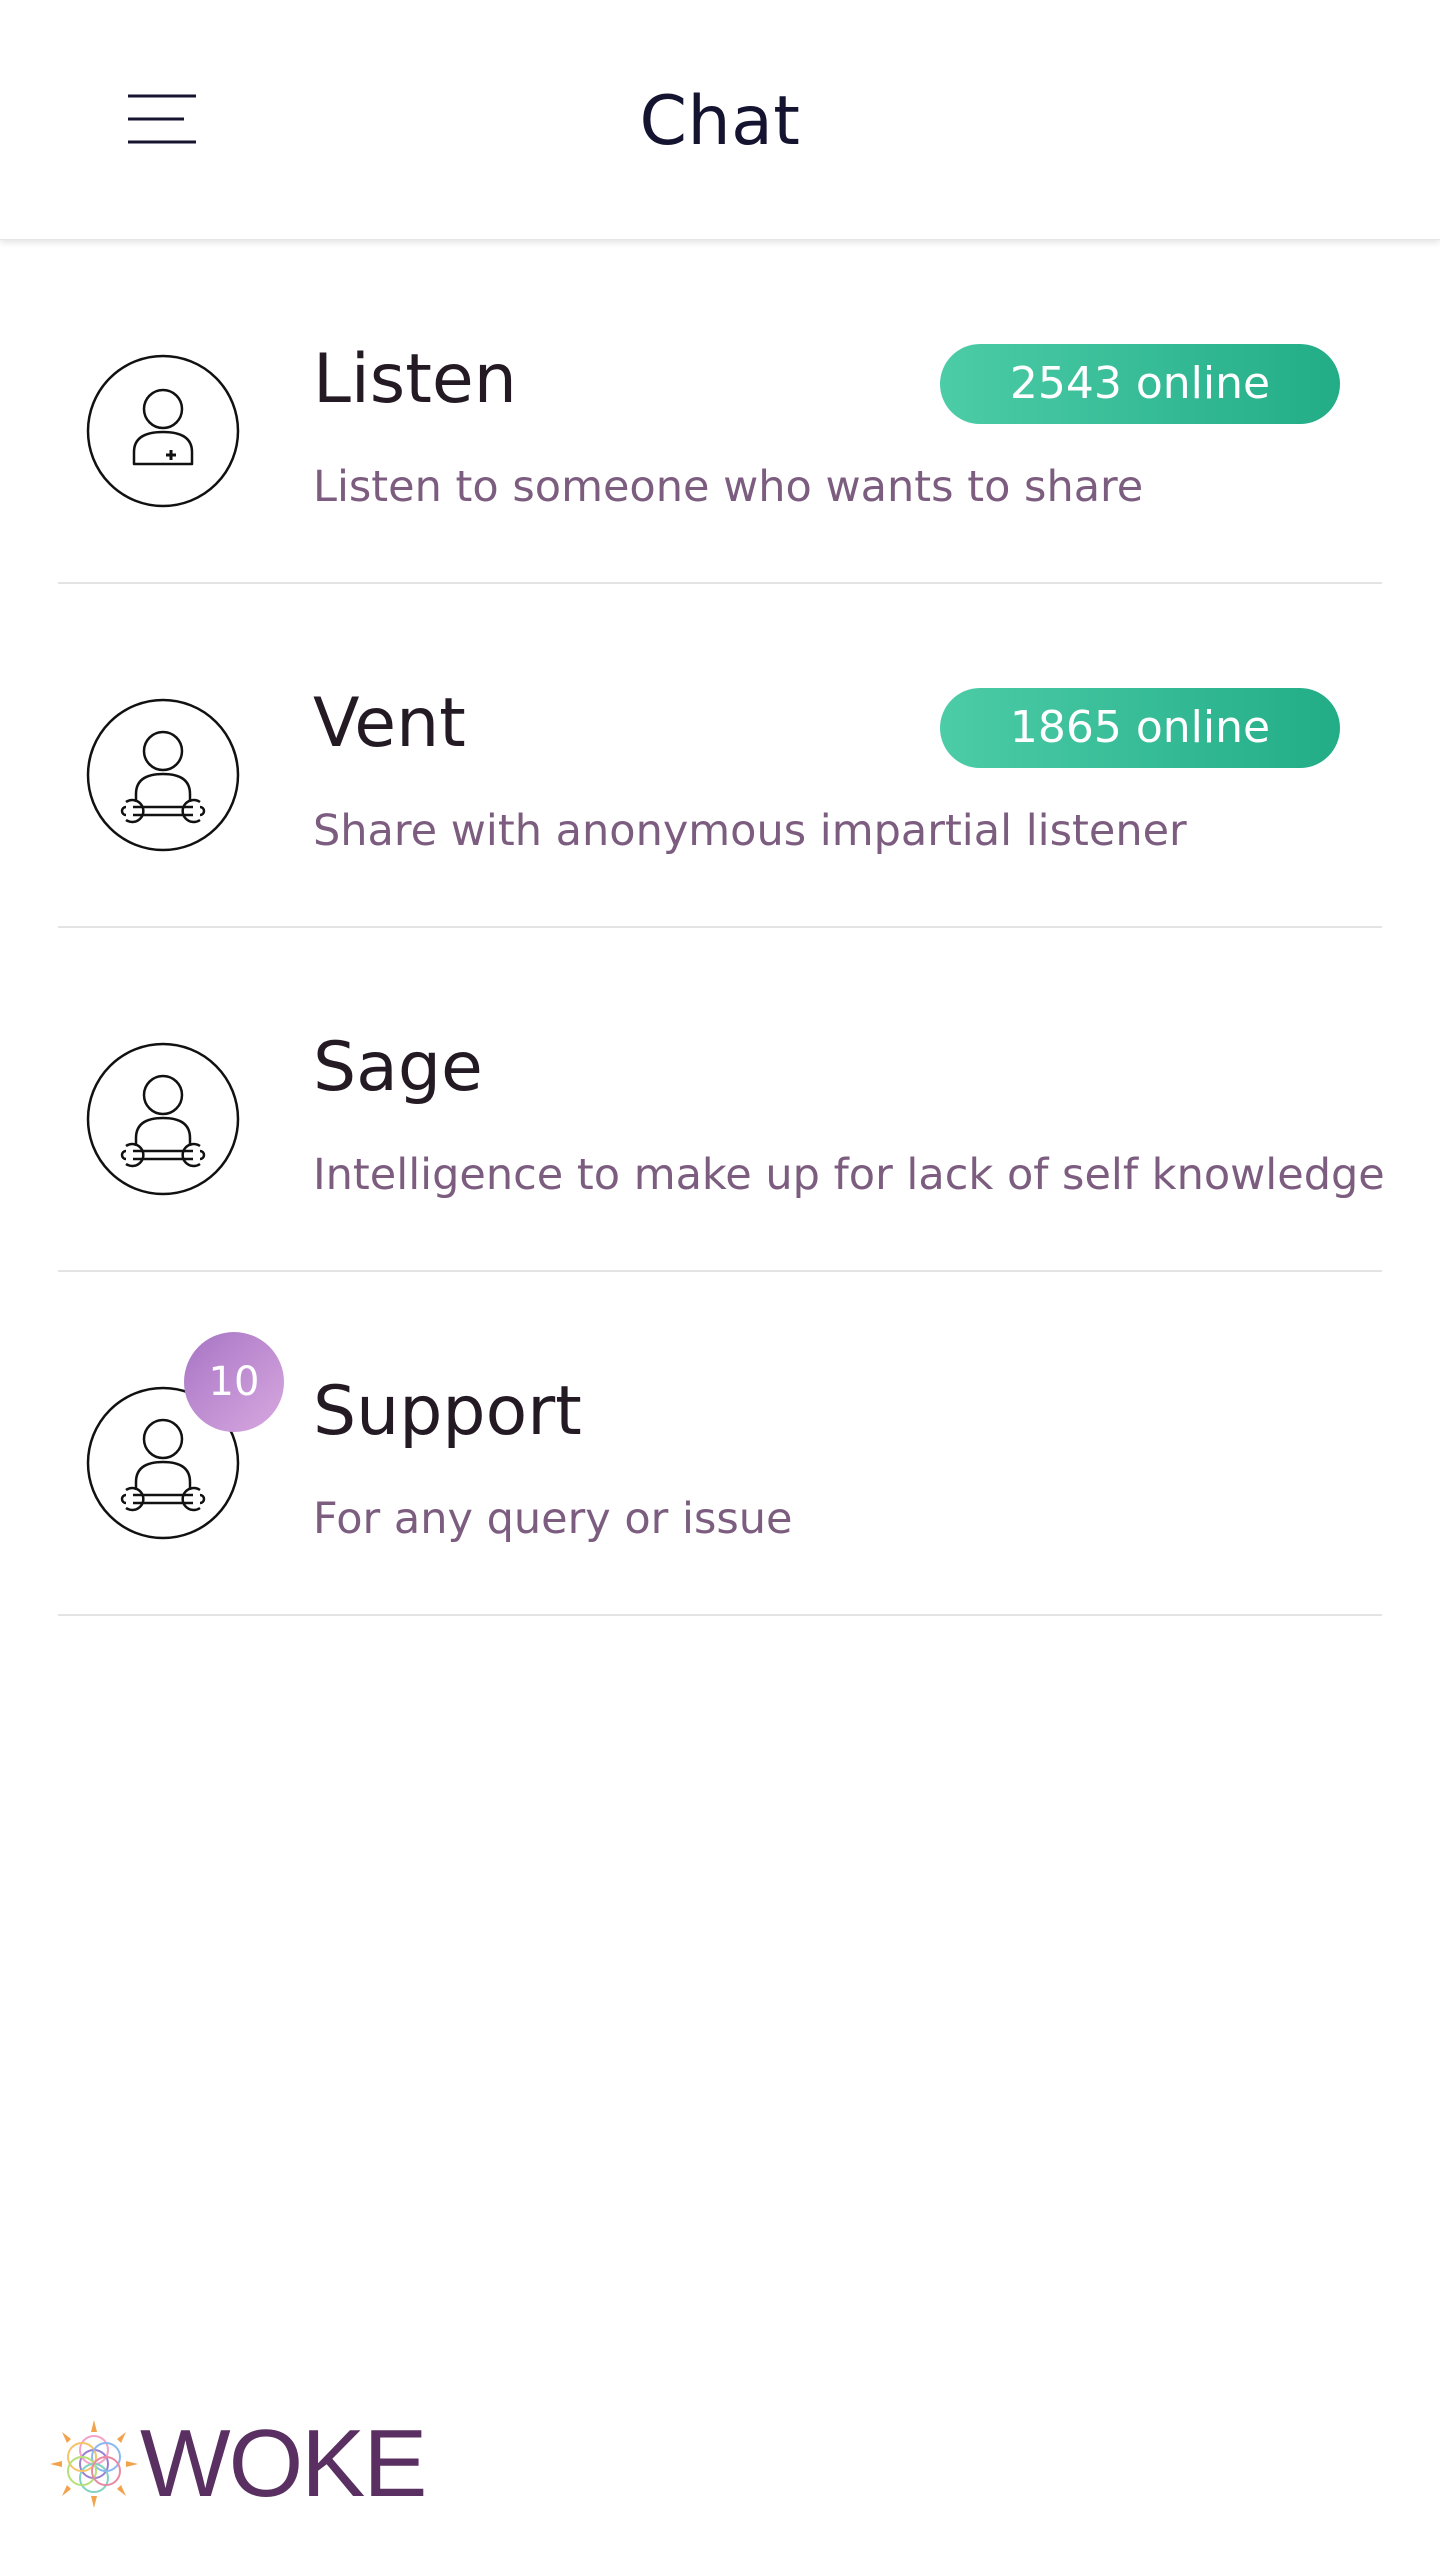 This screenshot has width=1440, height=2560. Describe the element at coordinates (1140, 728) in the screenshot. I see `online-count-badge: 1865 online` at that location.